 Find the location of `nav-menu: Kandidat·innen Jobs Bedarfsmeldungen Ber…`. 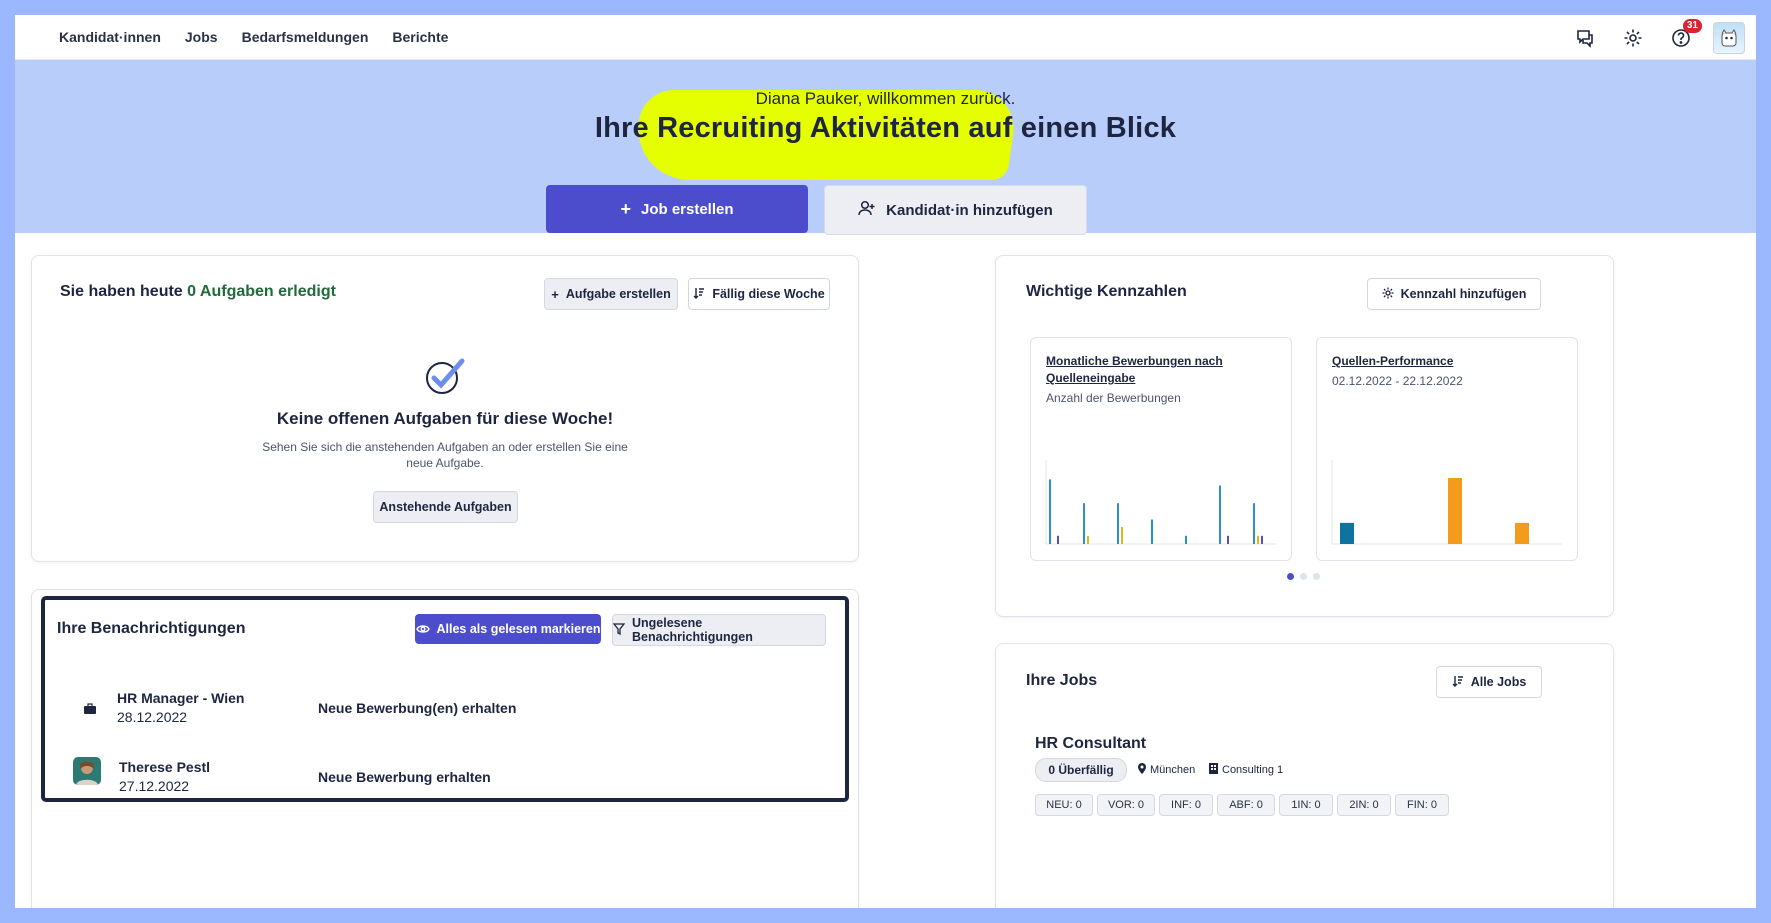

nav-menu: Kandidat·innen Jobs Bedarfsmeldungen Ber… is located at coordinates (243, 37).